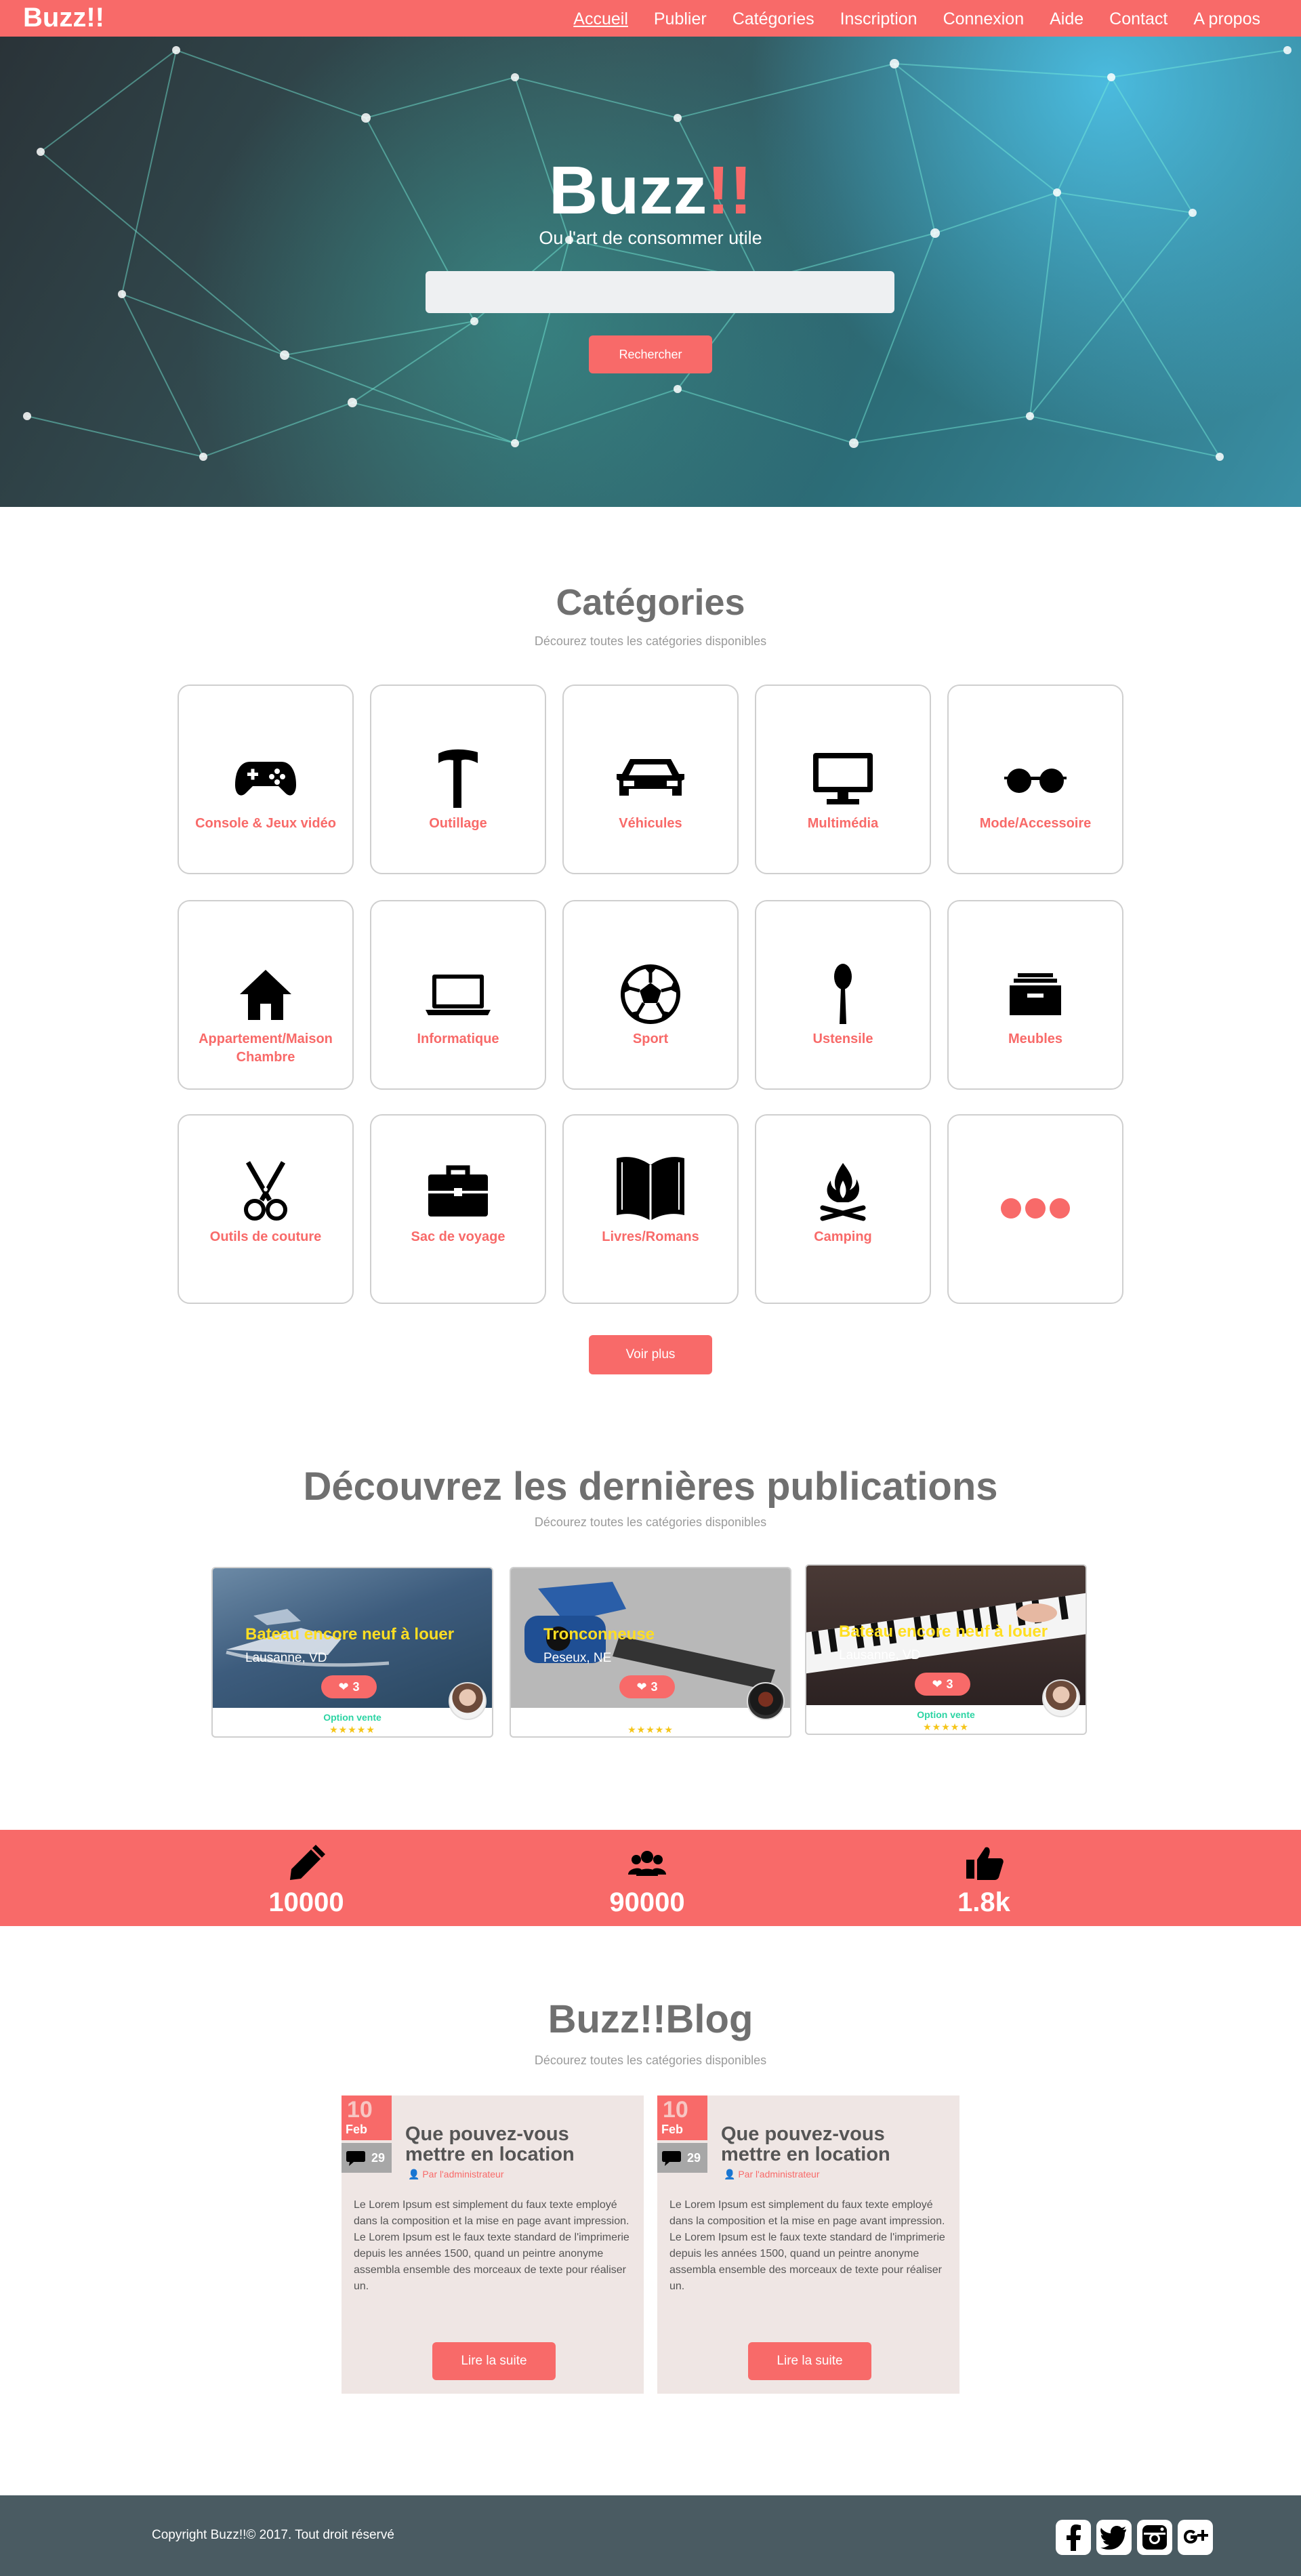 This screenshot has width=1301, height=2576. I want to click on post-month: Feb, so click(357, 2130).